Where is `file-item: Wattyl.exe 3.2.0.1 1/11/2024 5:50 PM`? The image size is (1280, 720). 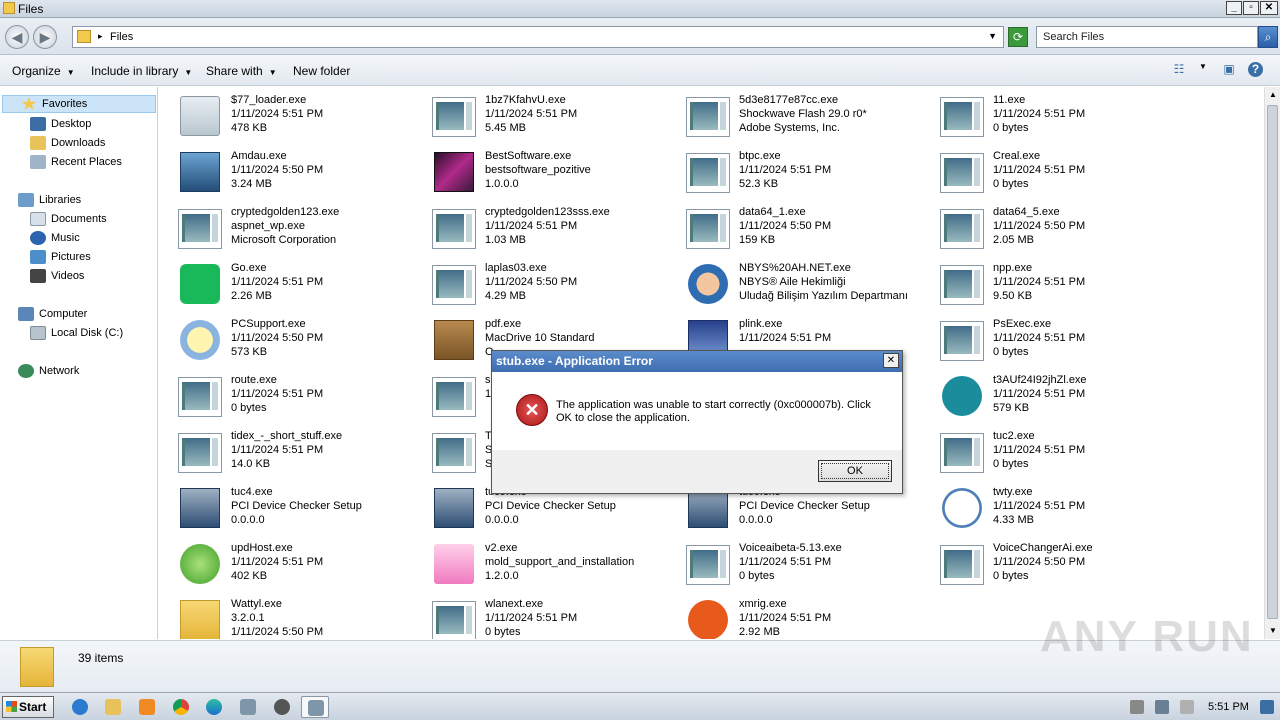
file-item: Wattyl.exe 3.2.0.1 1/11/2024 5:50 PM is located at coordinates (303, 618).